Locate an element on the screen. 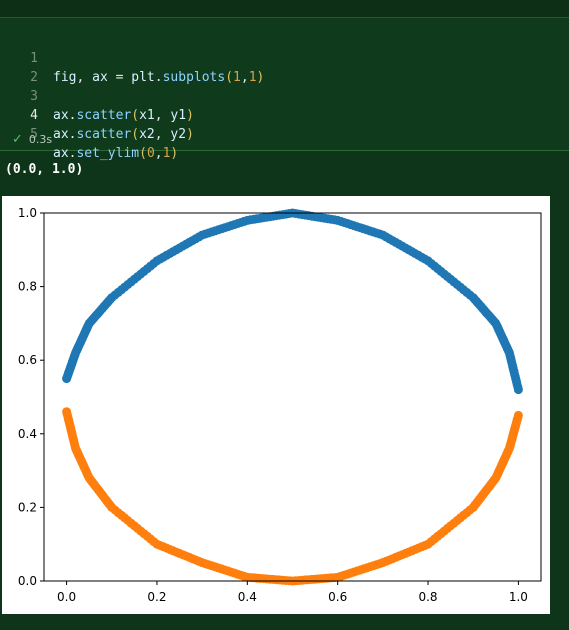 The width and height of the screenshot is (569, 630). code-line: 5 ax.set_ylim(0,1) is located at coordinates (284, 133).